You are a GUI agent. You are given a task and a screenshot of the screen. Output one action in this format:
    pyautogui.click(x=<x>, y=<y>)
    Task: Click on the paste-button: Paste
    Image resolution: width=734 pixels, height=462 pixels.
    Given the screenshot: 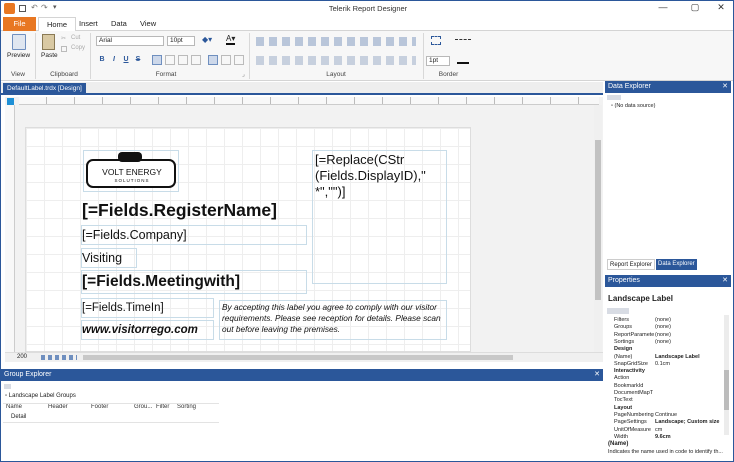 What is the action you would take?
    pyautogui.click(x=49, y=55)
    